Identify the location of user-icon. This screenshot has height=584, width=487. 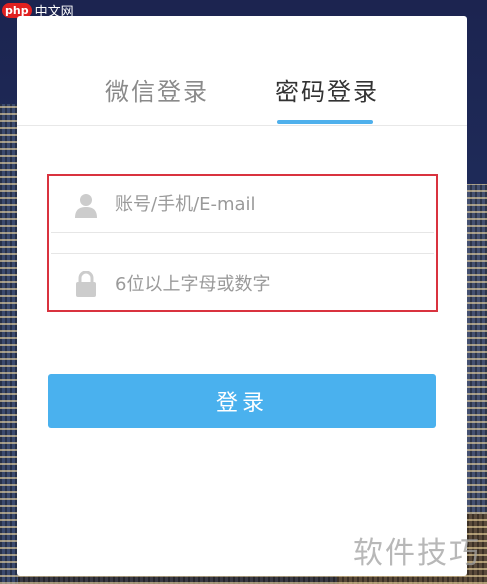
(86, 205).